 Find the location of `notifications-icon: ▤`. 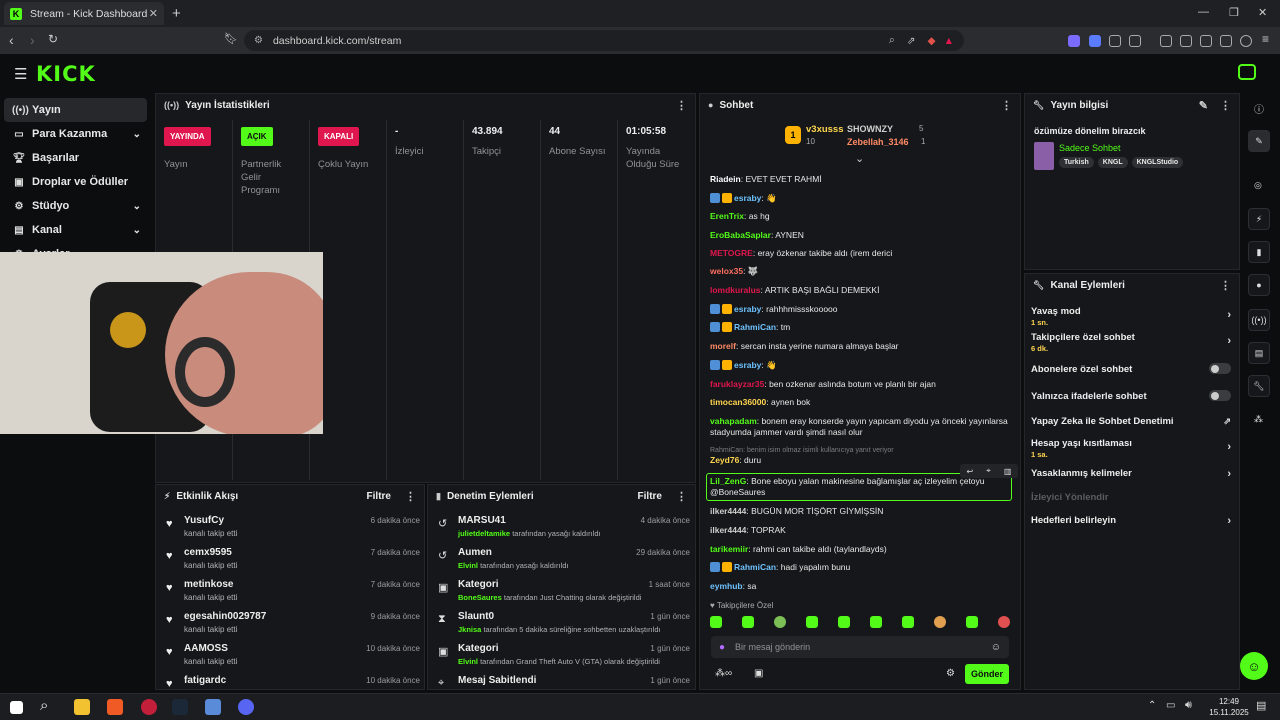

notifications-icon: ▤ is located at coordinates (1261, 705).